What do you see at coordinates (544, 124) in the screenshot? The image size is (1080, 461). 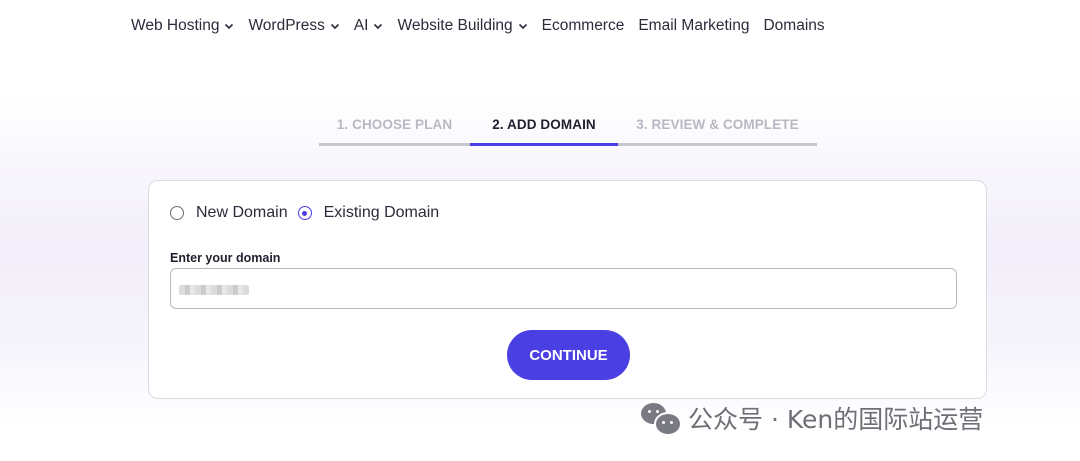 I see `step-label: 2. ADD DOMAIN` at bounding box center [544, 124].